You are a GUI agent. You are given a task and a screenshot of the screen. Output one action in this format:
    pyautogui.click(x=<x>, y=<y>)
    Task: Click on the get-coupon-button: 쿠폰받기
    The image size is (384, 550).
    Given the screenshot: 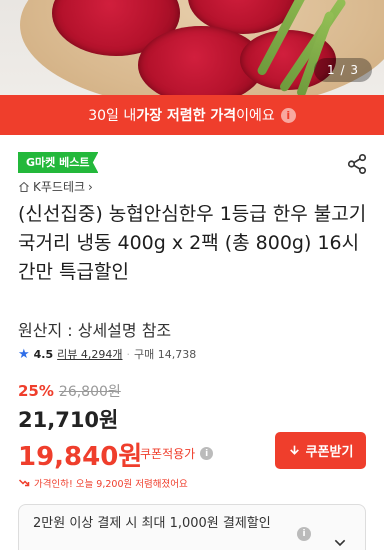 What is the action you would take?
    pyautogui.click(x=320, y=450)
    